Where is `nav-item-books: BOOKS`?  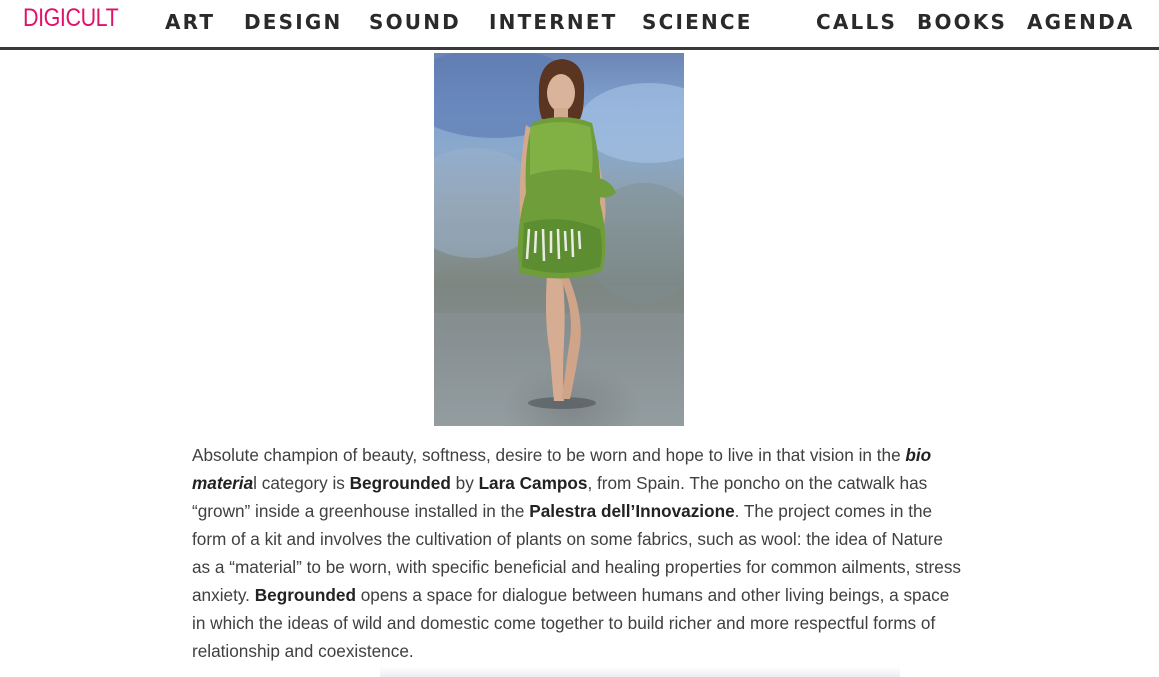 nav-item-books: BOOKS is located at coordinates (962, 22).